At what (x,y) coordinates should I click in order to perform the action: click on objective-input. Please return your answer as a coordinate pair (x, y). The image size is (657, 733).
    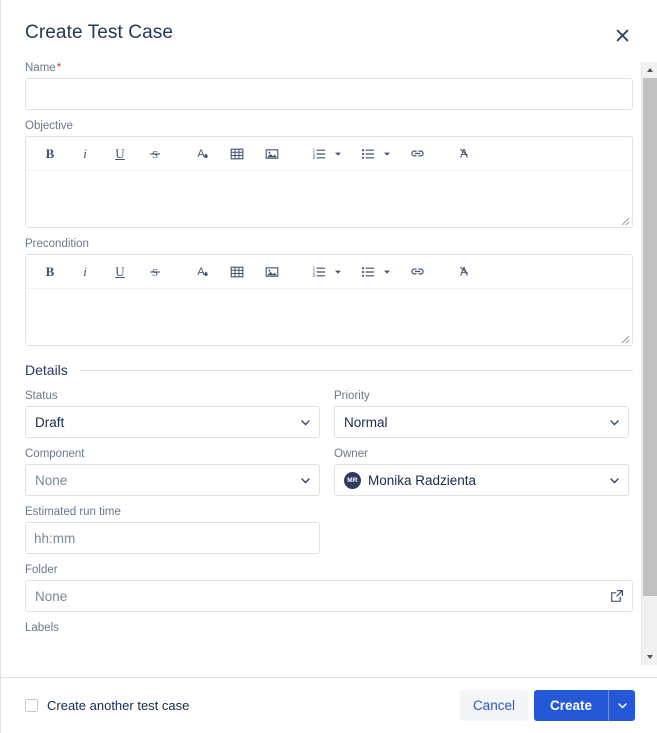
    Looking at the image, I should click on (329, 199).